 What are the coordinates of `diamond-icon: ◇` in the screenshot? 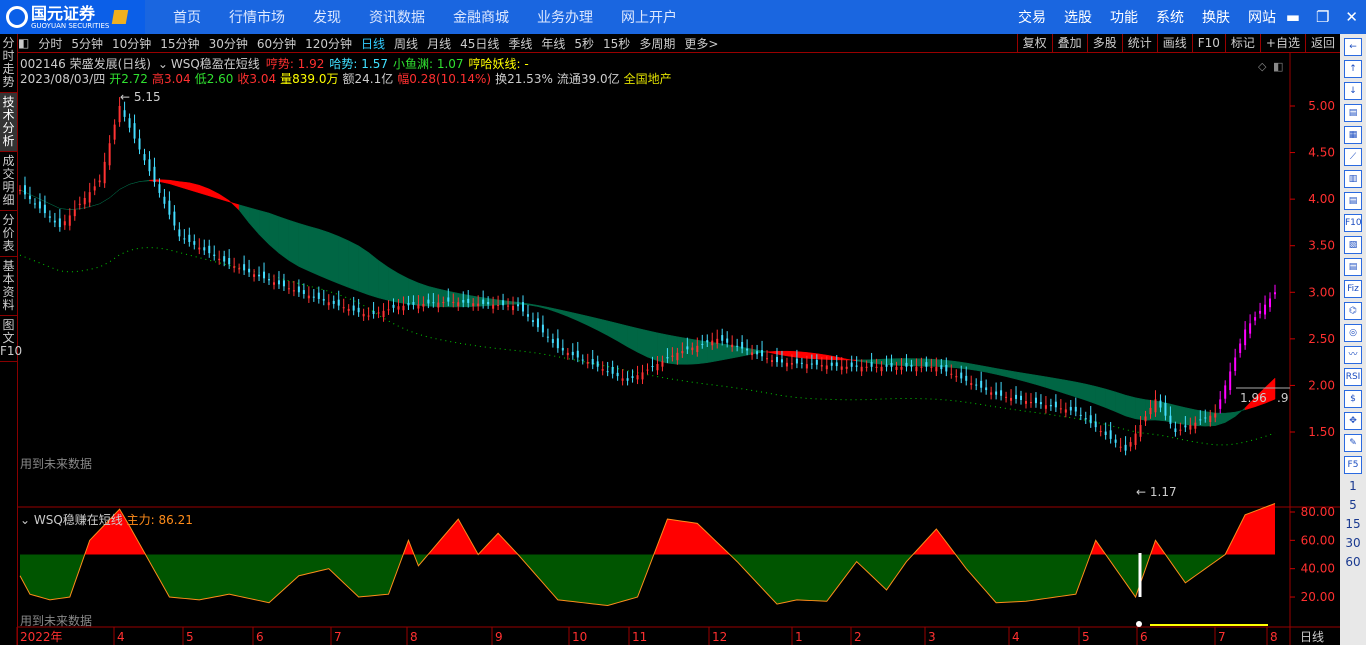 It's located at (1262, 66).